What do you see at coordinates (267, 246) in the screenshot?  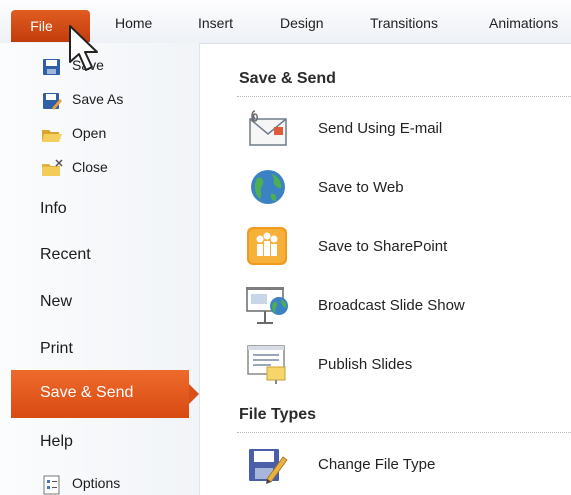 I see `sharepoint-icon` at bounding box center [267, 246].